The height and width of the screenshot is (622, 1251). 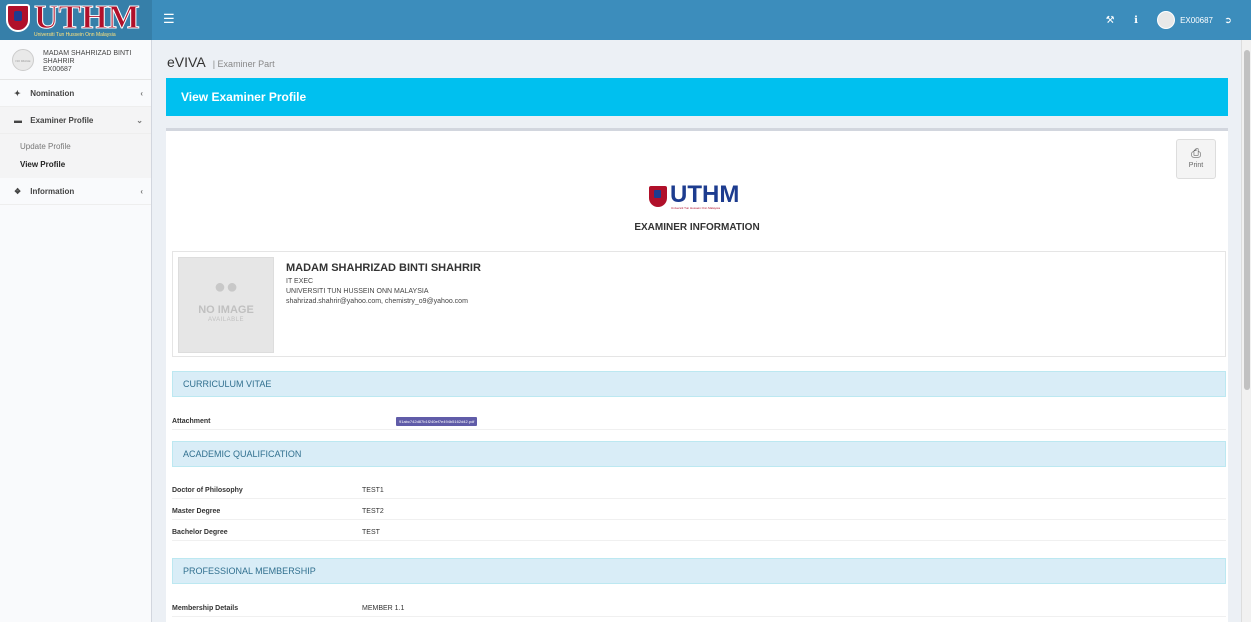 What do you see at coordinates (1196, 153) in the screenshot?
I see `printer-icon: ⎙` at bounding box center [1196, 153].